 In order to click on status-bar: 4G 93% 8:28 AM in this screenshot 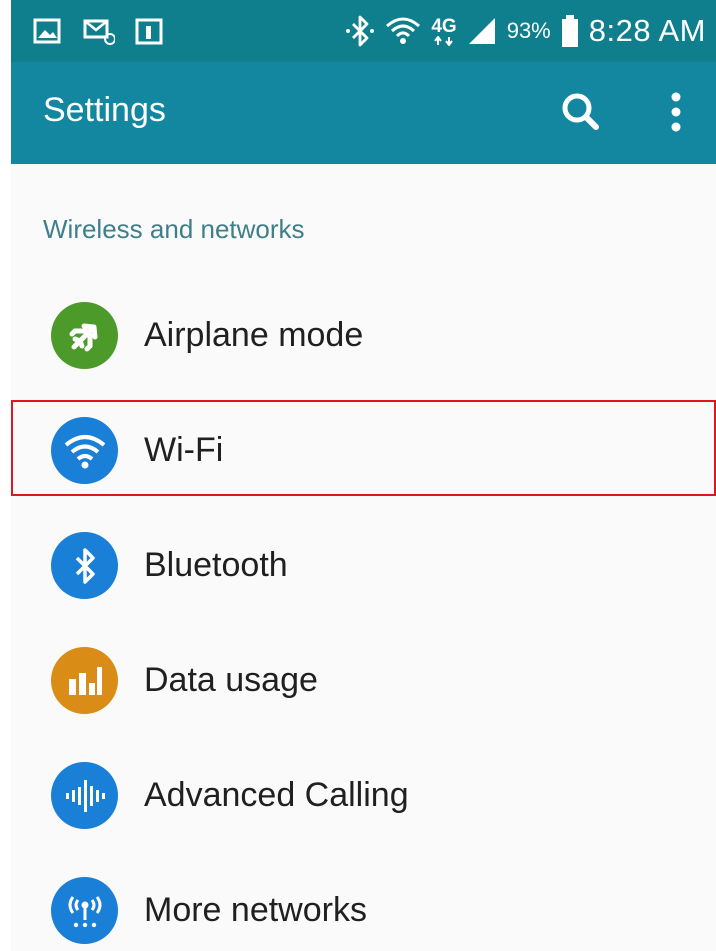, I will do `click(363, 31)`.